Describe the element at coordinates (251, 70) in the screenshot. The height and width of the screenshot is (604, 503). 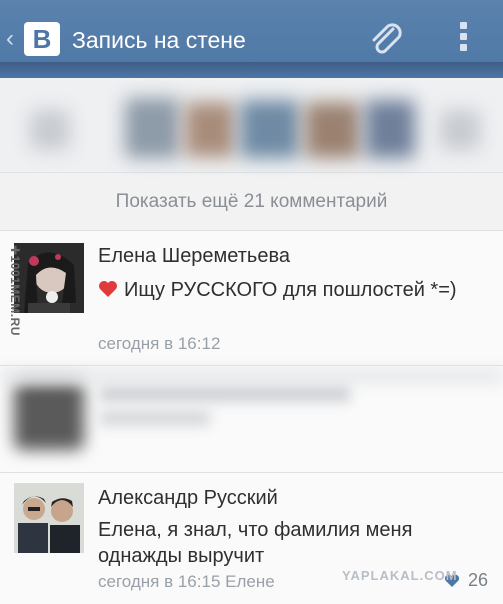
I see `top-bar-shadow` at that location.